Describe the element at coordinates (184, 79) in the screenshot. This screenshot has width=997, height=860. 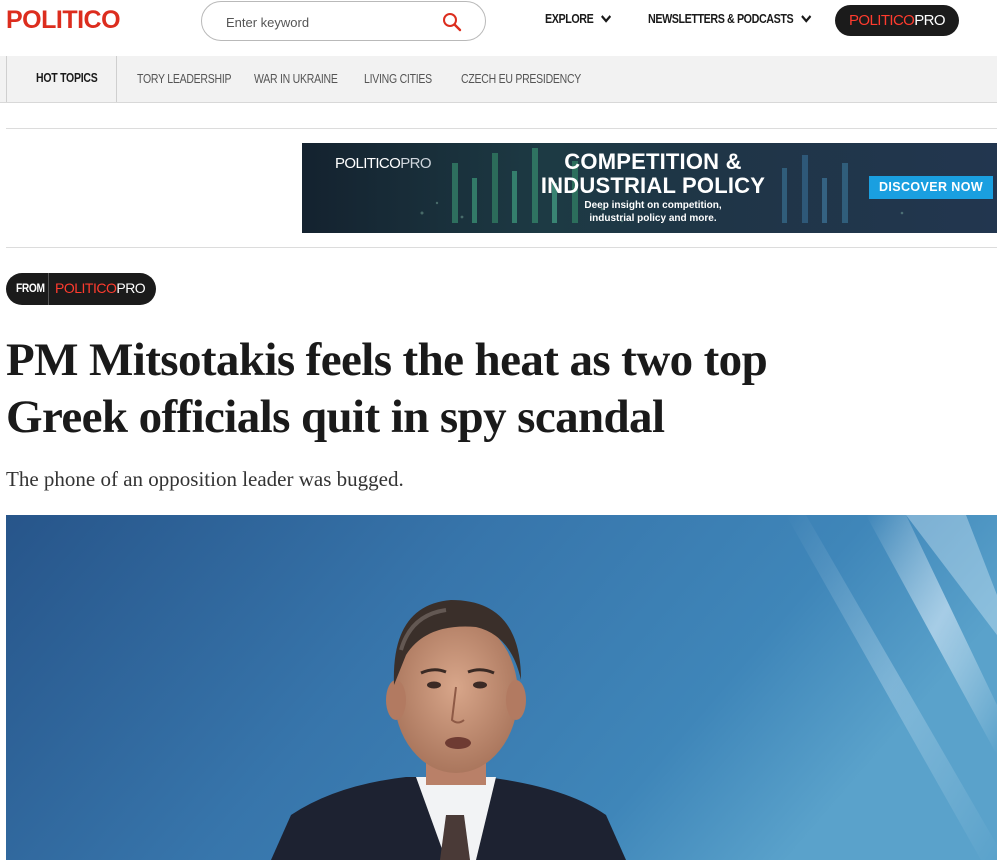
I see `topic-tory-leadership: TORY LEADERSHIP` at that location.